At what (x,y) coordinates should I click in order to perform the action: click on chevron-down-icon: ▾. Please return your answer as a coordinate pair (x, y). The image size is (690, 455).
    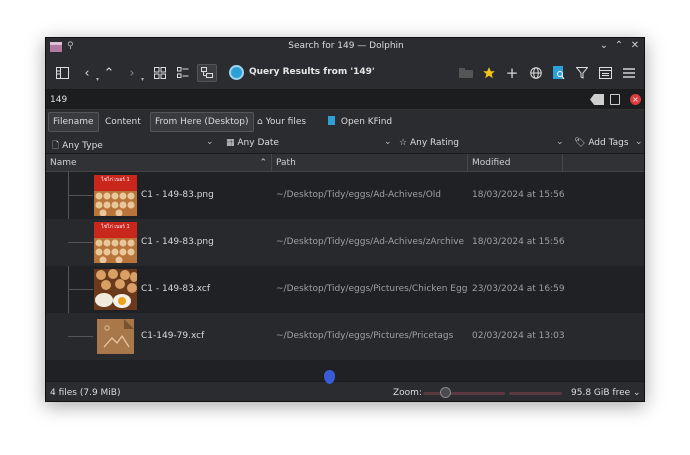
    Looking at the image, I should click on (142, 79).